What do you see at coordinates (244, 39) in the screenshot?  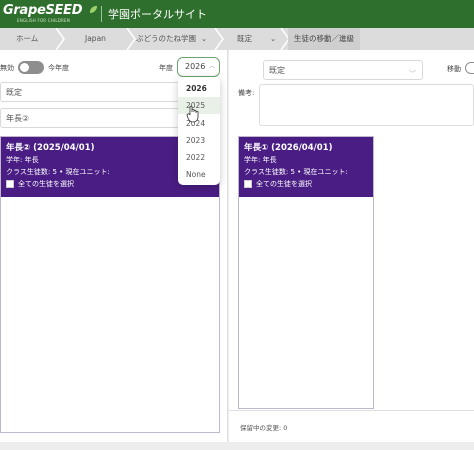 I see `breadcrumb-campus: 既定` at bounding box center [244, 39].